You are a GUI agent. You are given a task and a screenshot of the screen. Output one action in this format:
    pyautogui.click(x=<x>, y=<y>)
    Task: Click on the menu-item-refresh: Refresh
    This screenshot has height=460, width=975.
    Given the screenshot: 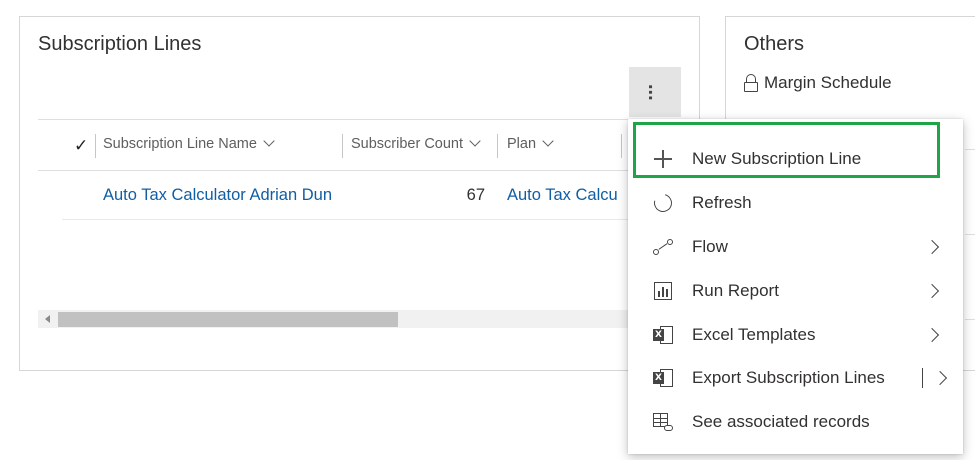 What is the action you would take?
    pyautogui.click(x=795, y=203)
    